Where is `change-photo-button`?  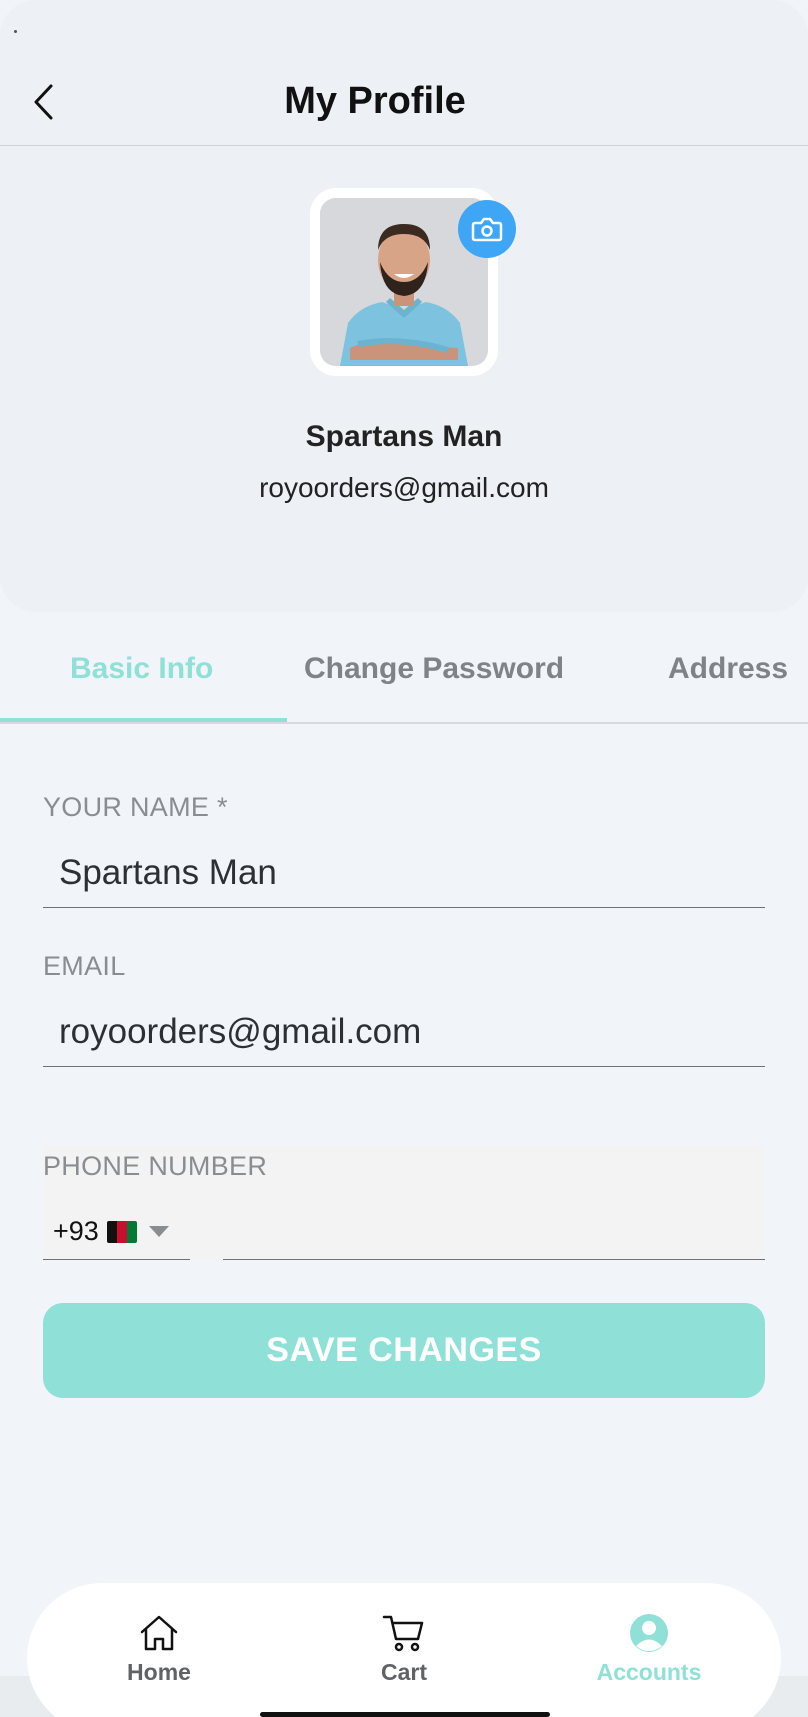
change-photo-button is located at coordinates (487, 229).